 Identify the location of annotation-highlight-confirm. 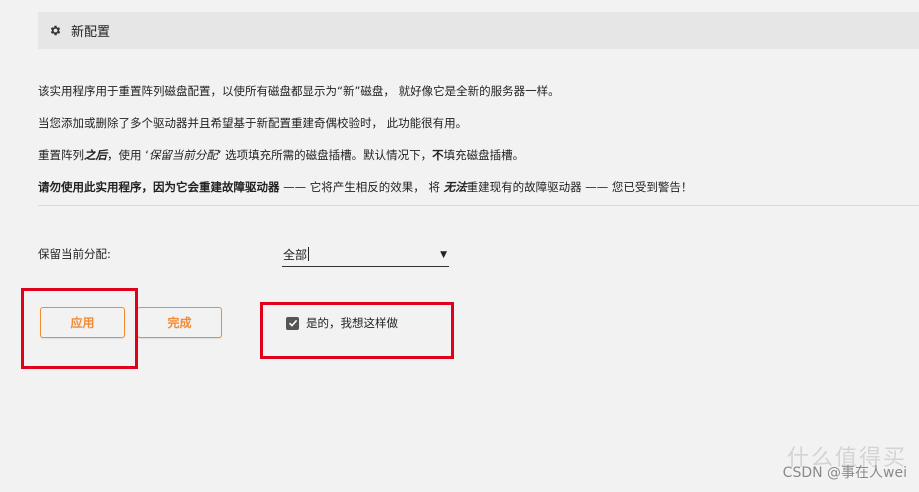
(357, 330).